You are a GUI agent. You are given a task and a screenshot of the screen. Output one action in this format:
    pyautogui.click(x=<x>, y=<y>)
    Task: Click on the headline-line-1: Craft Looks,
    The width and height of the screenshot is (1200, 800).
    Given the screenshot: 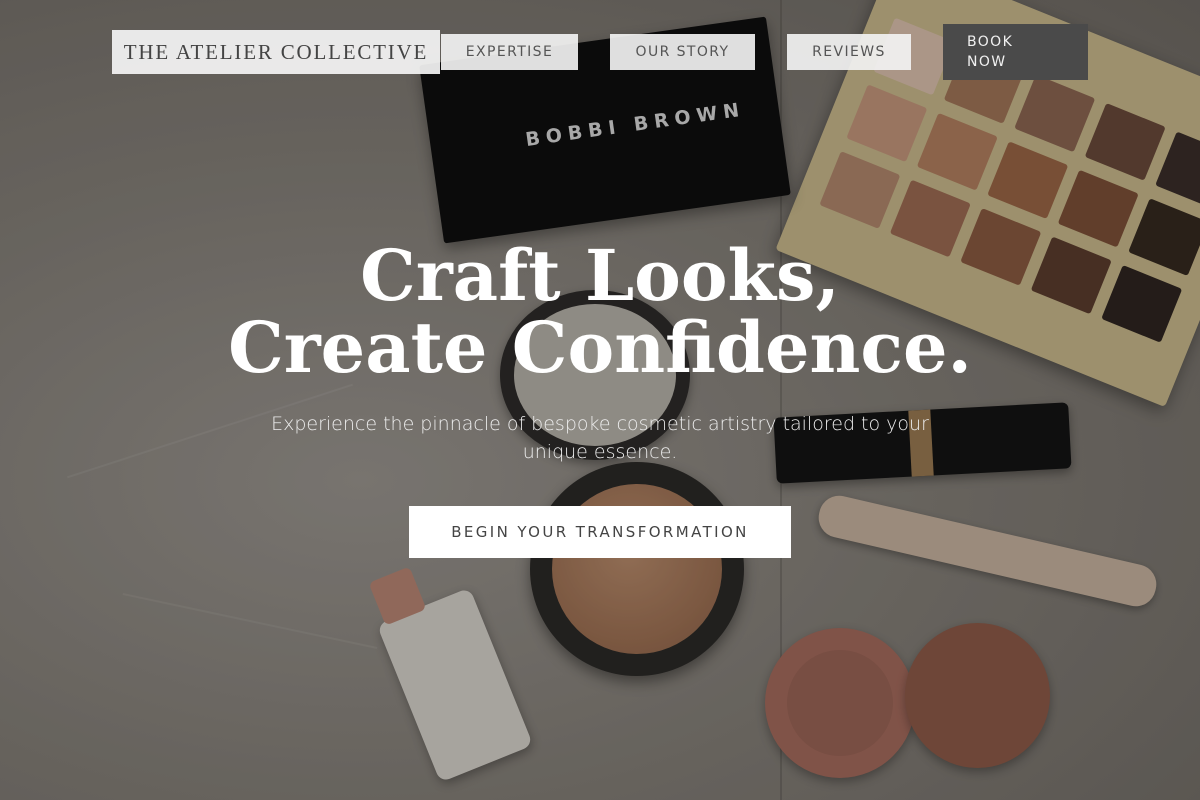 What is the action you would take?
    pyautogui.click(x=600, y=275)
    